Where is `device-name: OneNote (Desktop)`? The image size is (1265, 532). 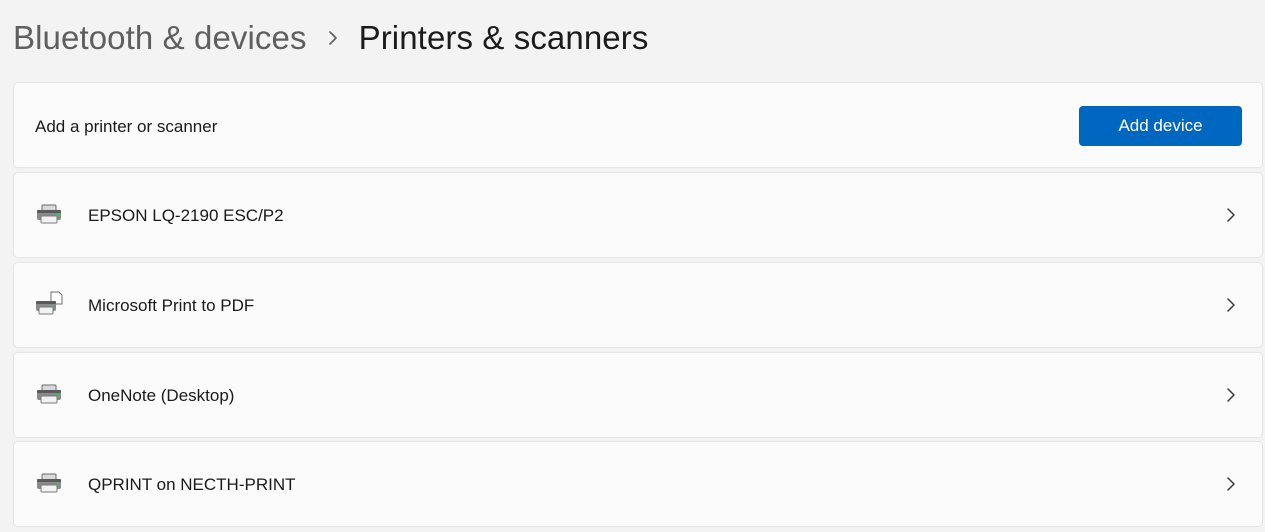 device-name: OneNote (Desktop) is located at coordinates (161, 395).